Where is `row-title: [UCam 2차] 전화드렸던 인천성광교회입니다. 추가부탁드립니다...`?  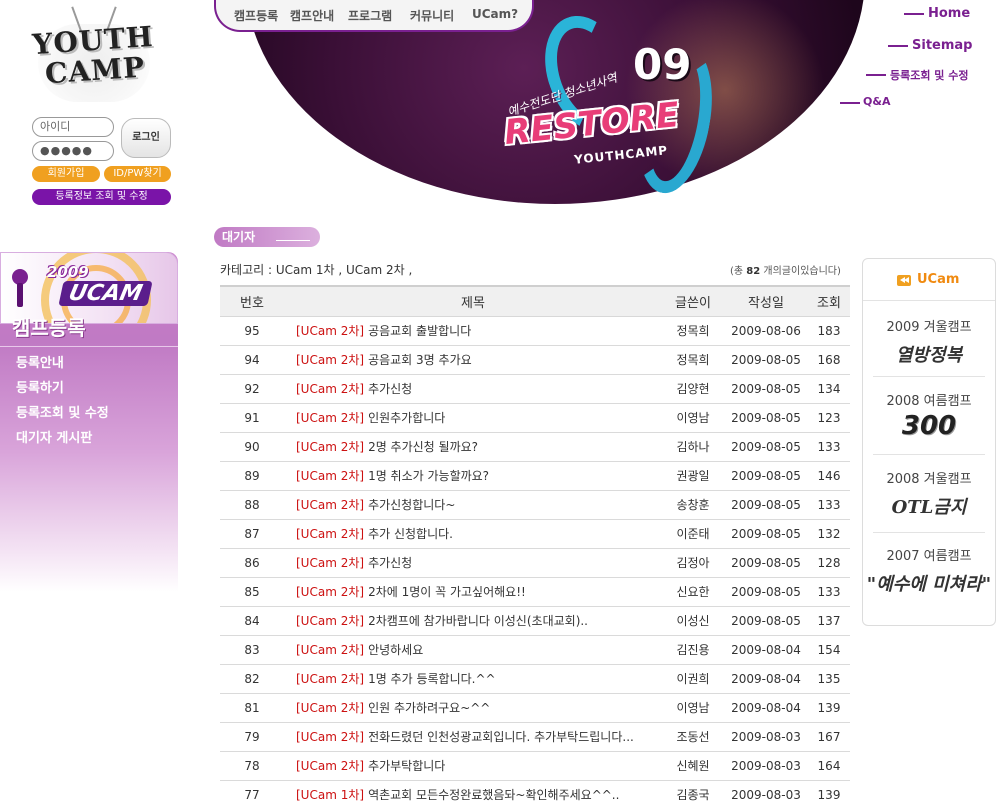
row-title: [UCam 2차] 전화드렸던 인천성광교회입니다. 추가부탁드립니다... is located at coordinates (473, 737).